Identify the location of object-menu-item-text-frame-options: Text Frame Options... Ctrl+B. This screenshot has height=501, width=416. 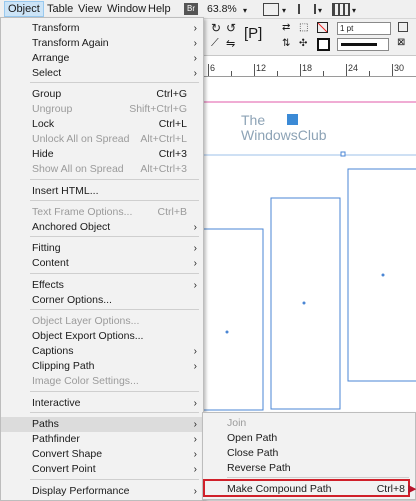
(102, 212).